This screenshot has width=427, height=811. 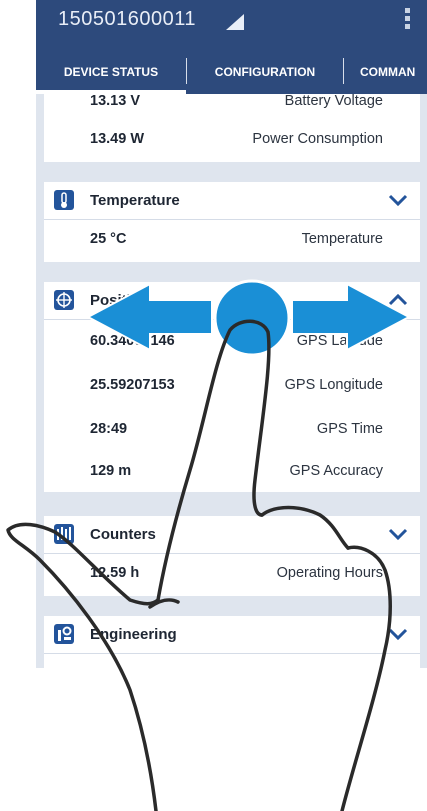 I want to click on battery-voltage-label: Battery Voltage, so click(x=333, y=101).